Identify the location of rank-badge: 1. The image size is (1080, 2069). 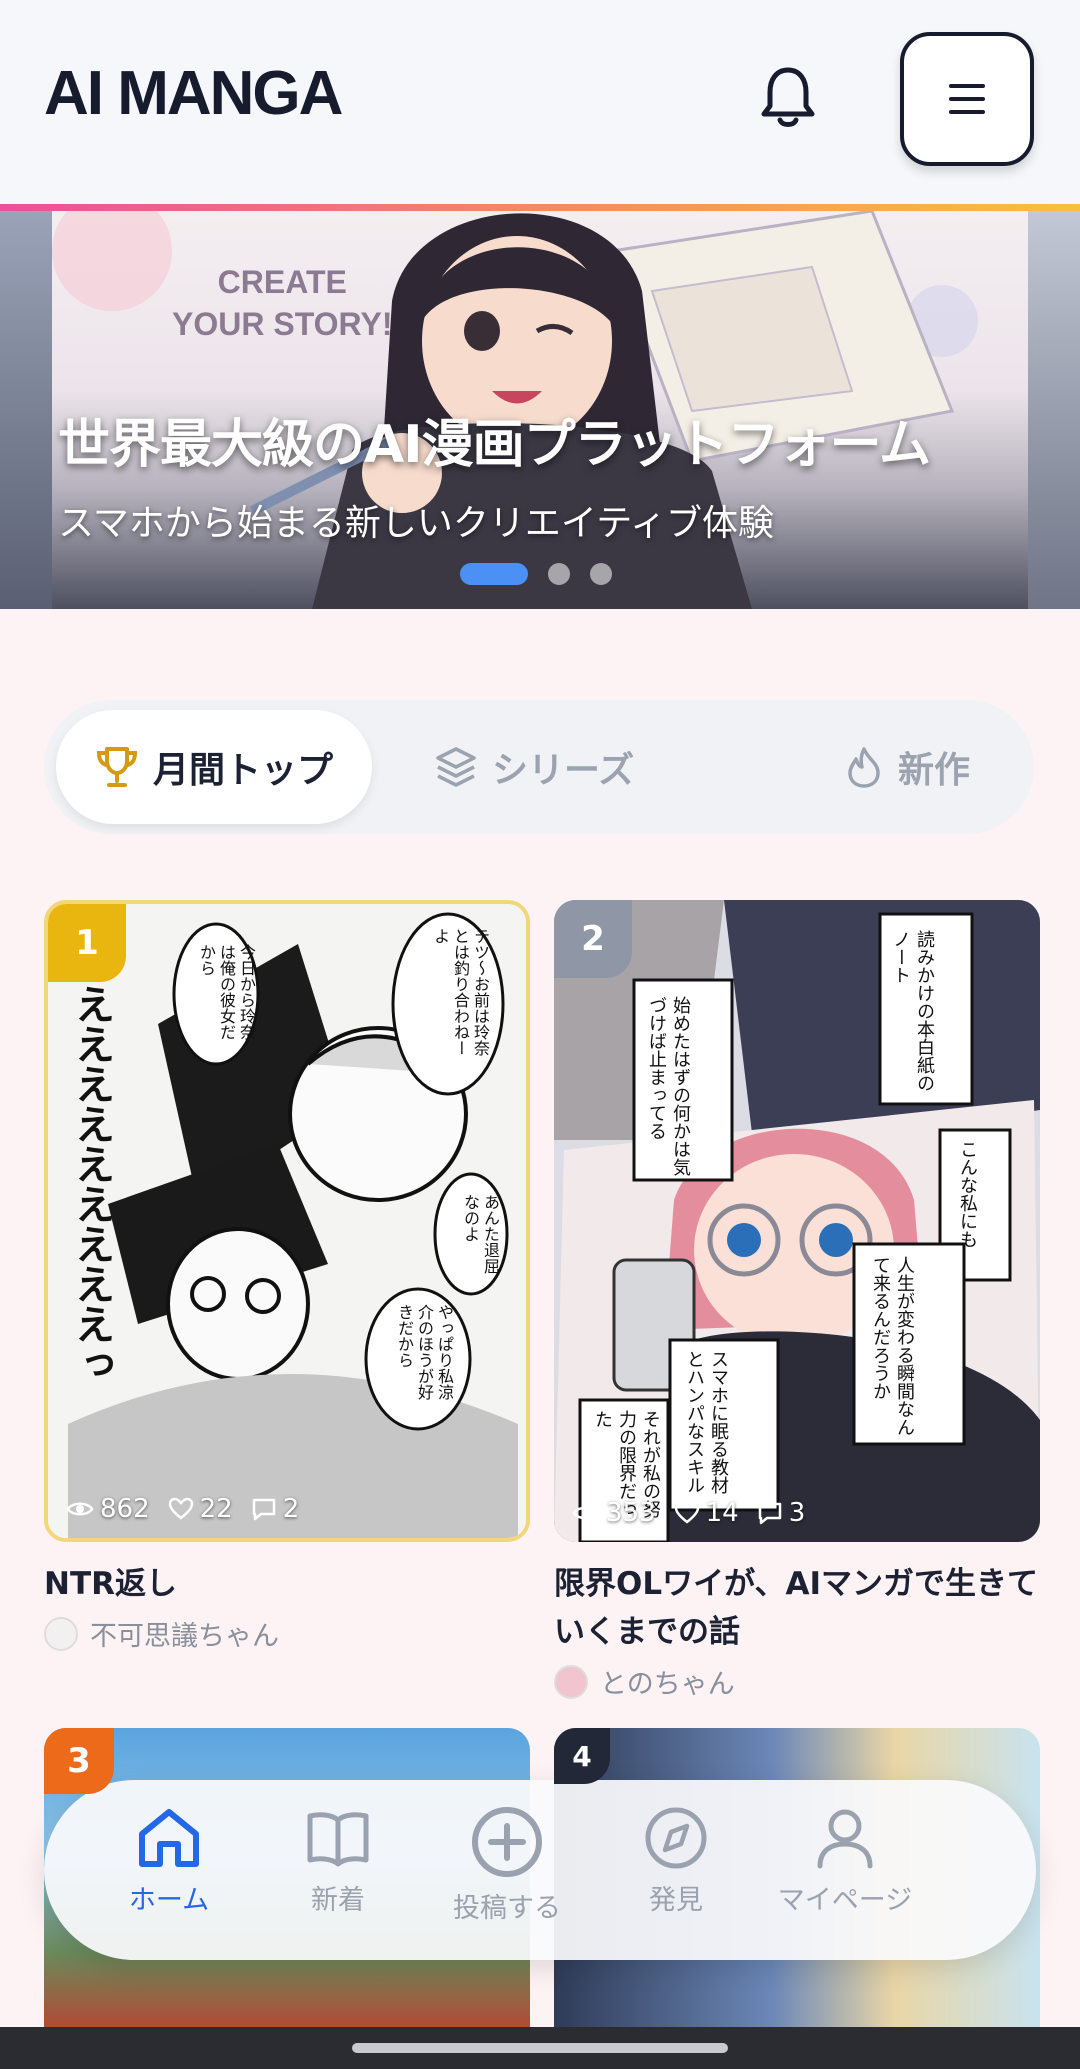
(87, 943).